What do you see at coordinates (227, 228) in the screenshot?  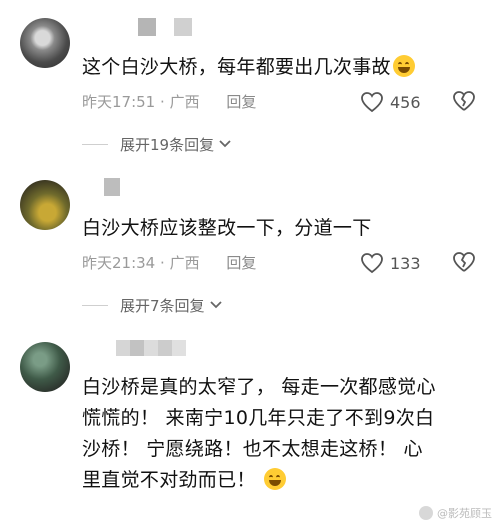 I see `comment-body: 白沙大桥应该整改一下，分道一下` at bounding box center [227, 228].